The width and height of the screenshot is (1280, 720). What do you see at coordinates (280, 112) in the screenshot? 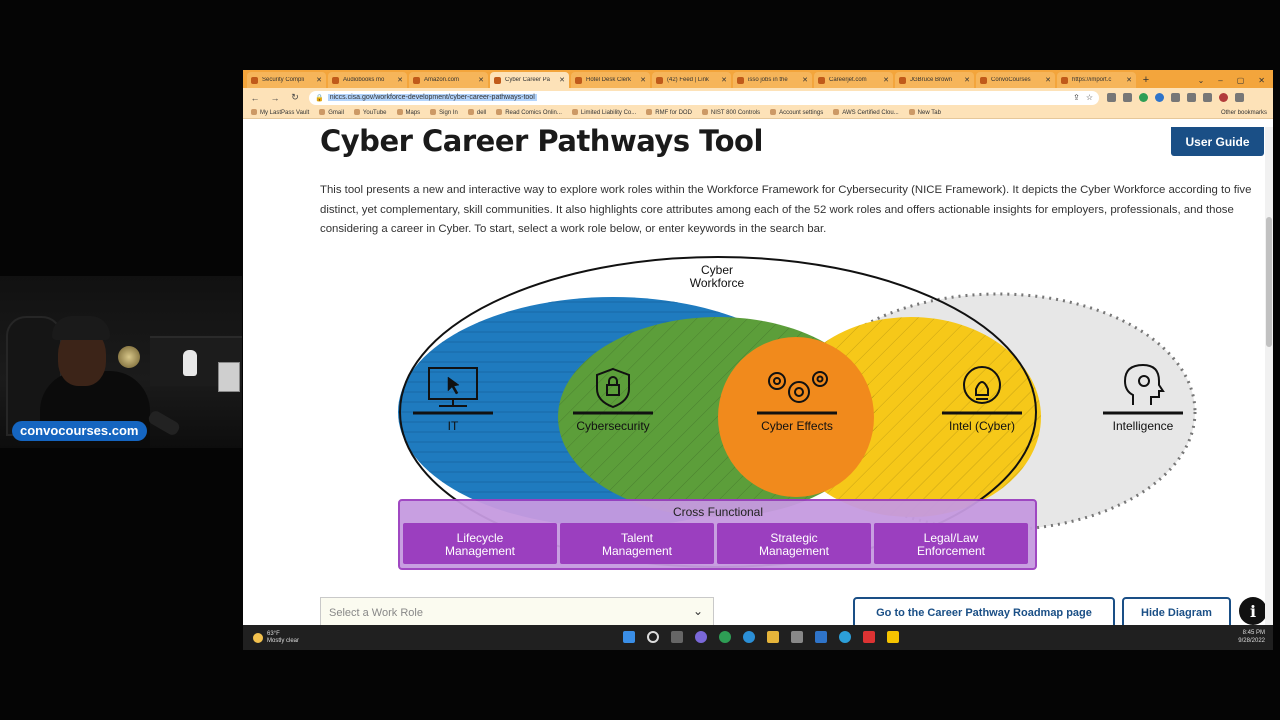
I see `bookmark-item: My LastPass Vault` at bounding box center [280, 112].